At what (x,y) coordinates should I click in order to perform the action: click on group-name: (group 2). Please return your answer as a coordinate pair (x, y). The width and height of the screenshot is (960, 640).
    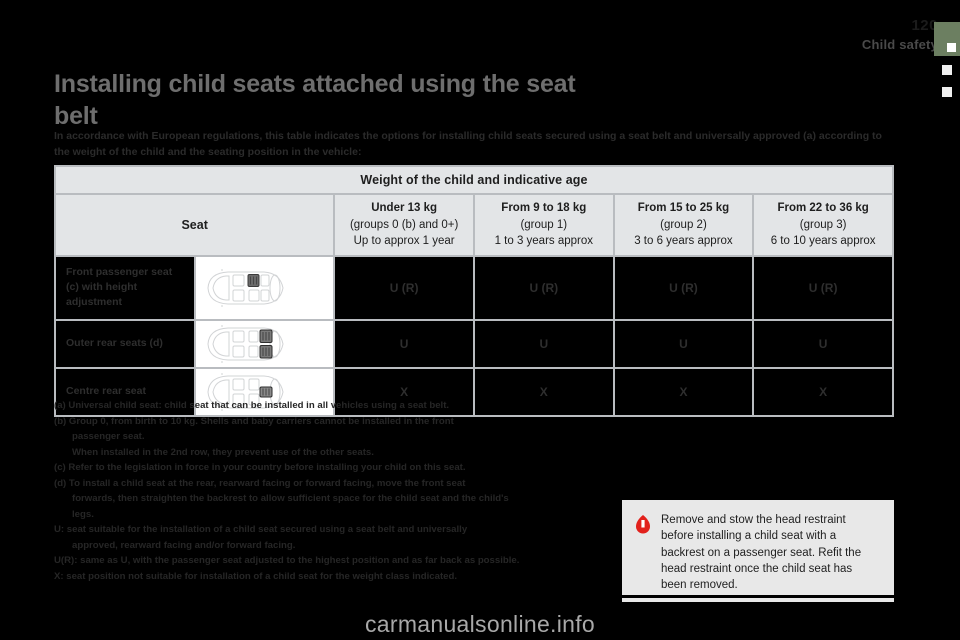
    Looking at the image, I should click on (683, 224).